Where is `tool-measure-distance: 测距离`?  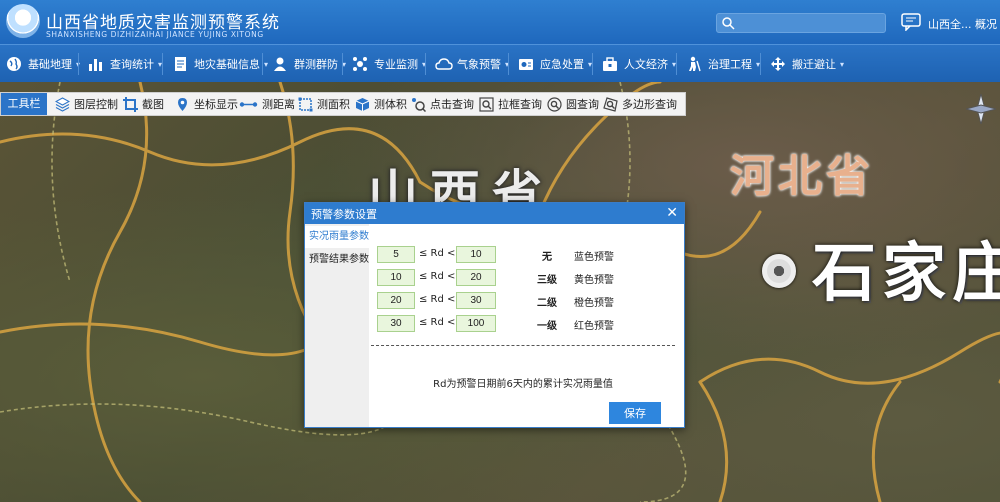 tool-measure-distance: 测距离 is located at coordinates (267, 104).